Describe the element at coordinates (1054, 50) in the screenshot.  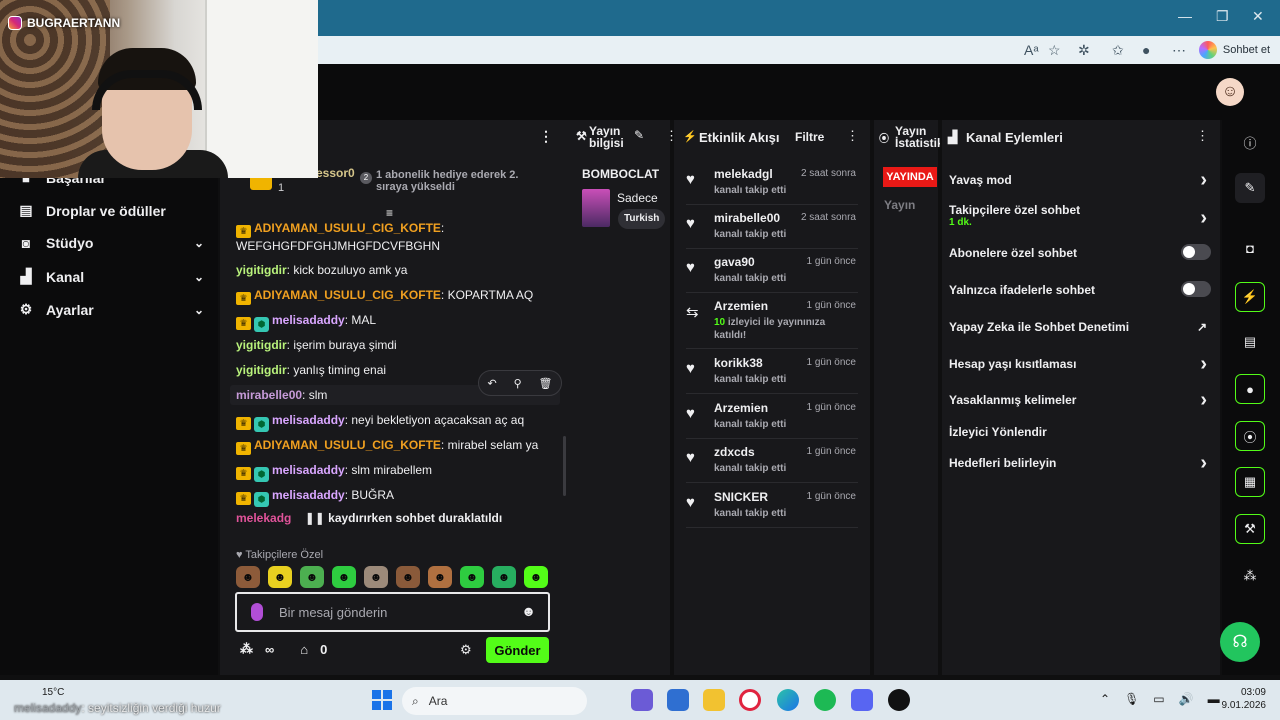
I see `favorite-star-icon: ☆` at that location.